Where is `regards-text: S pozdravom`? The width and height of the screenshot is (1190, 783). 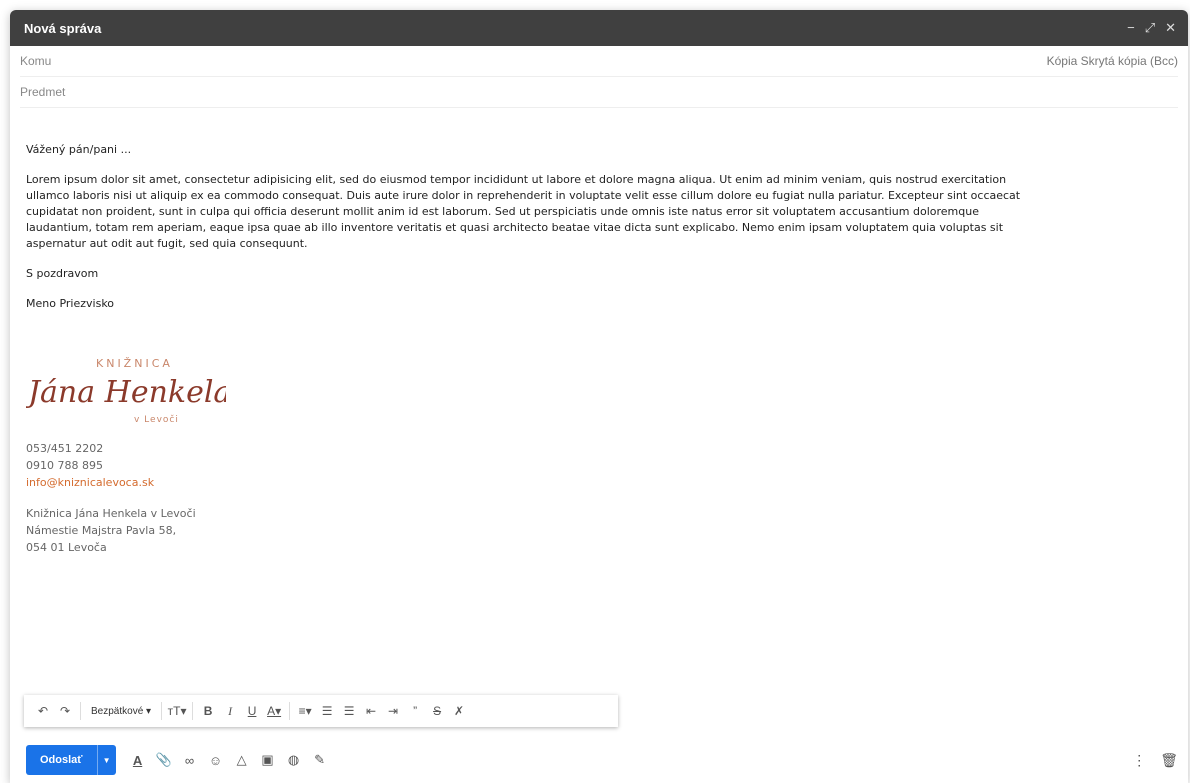 regards-text: S pozdravom is located at coordinates (62, 273).